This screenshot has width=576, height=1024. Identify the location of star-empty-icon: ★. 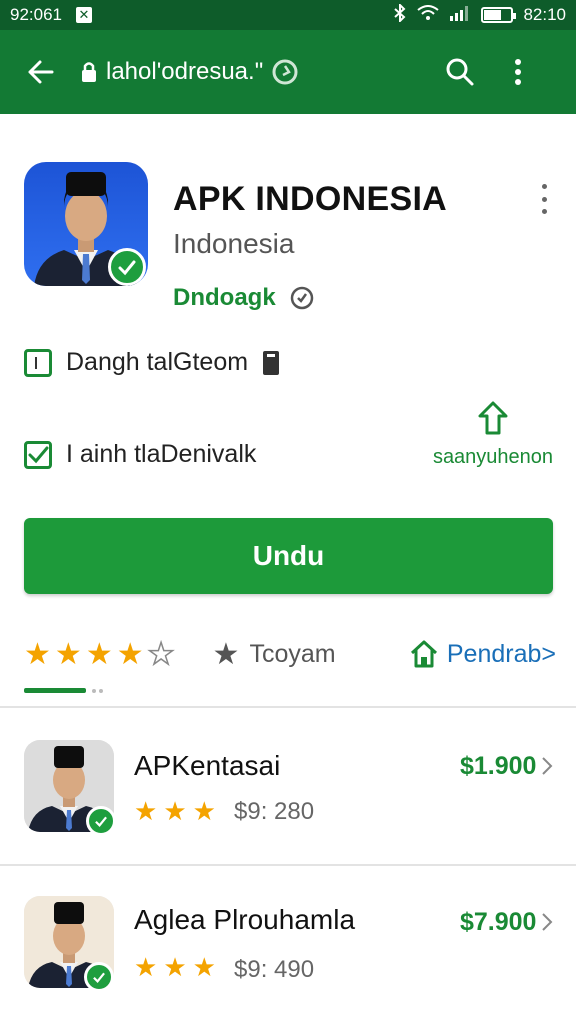
(161, 654).